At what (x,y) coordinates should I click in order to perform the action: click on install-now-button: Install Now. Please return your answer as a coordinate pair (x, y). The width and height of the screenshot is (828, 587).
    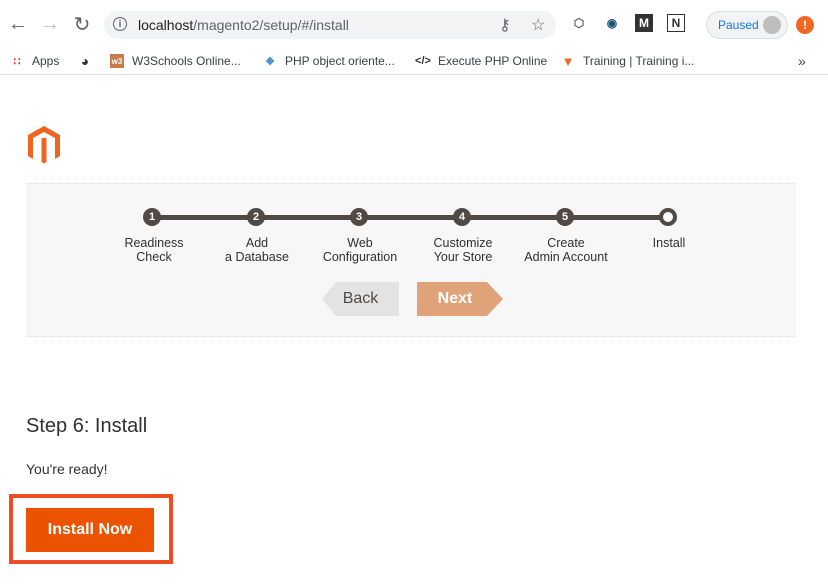
    Looking at the image, I should click on (90, 530).